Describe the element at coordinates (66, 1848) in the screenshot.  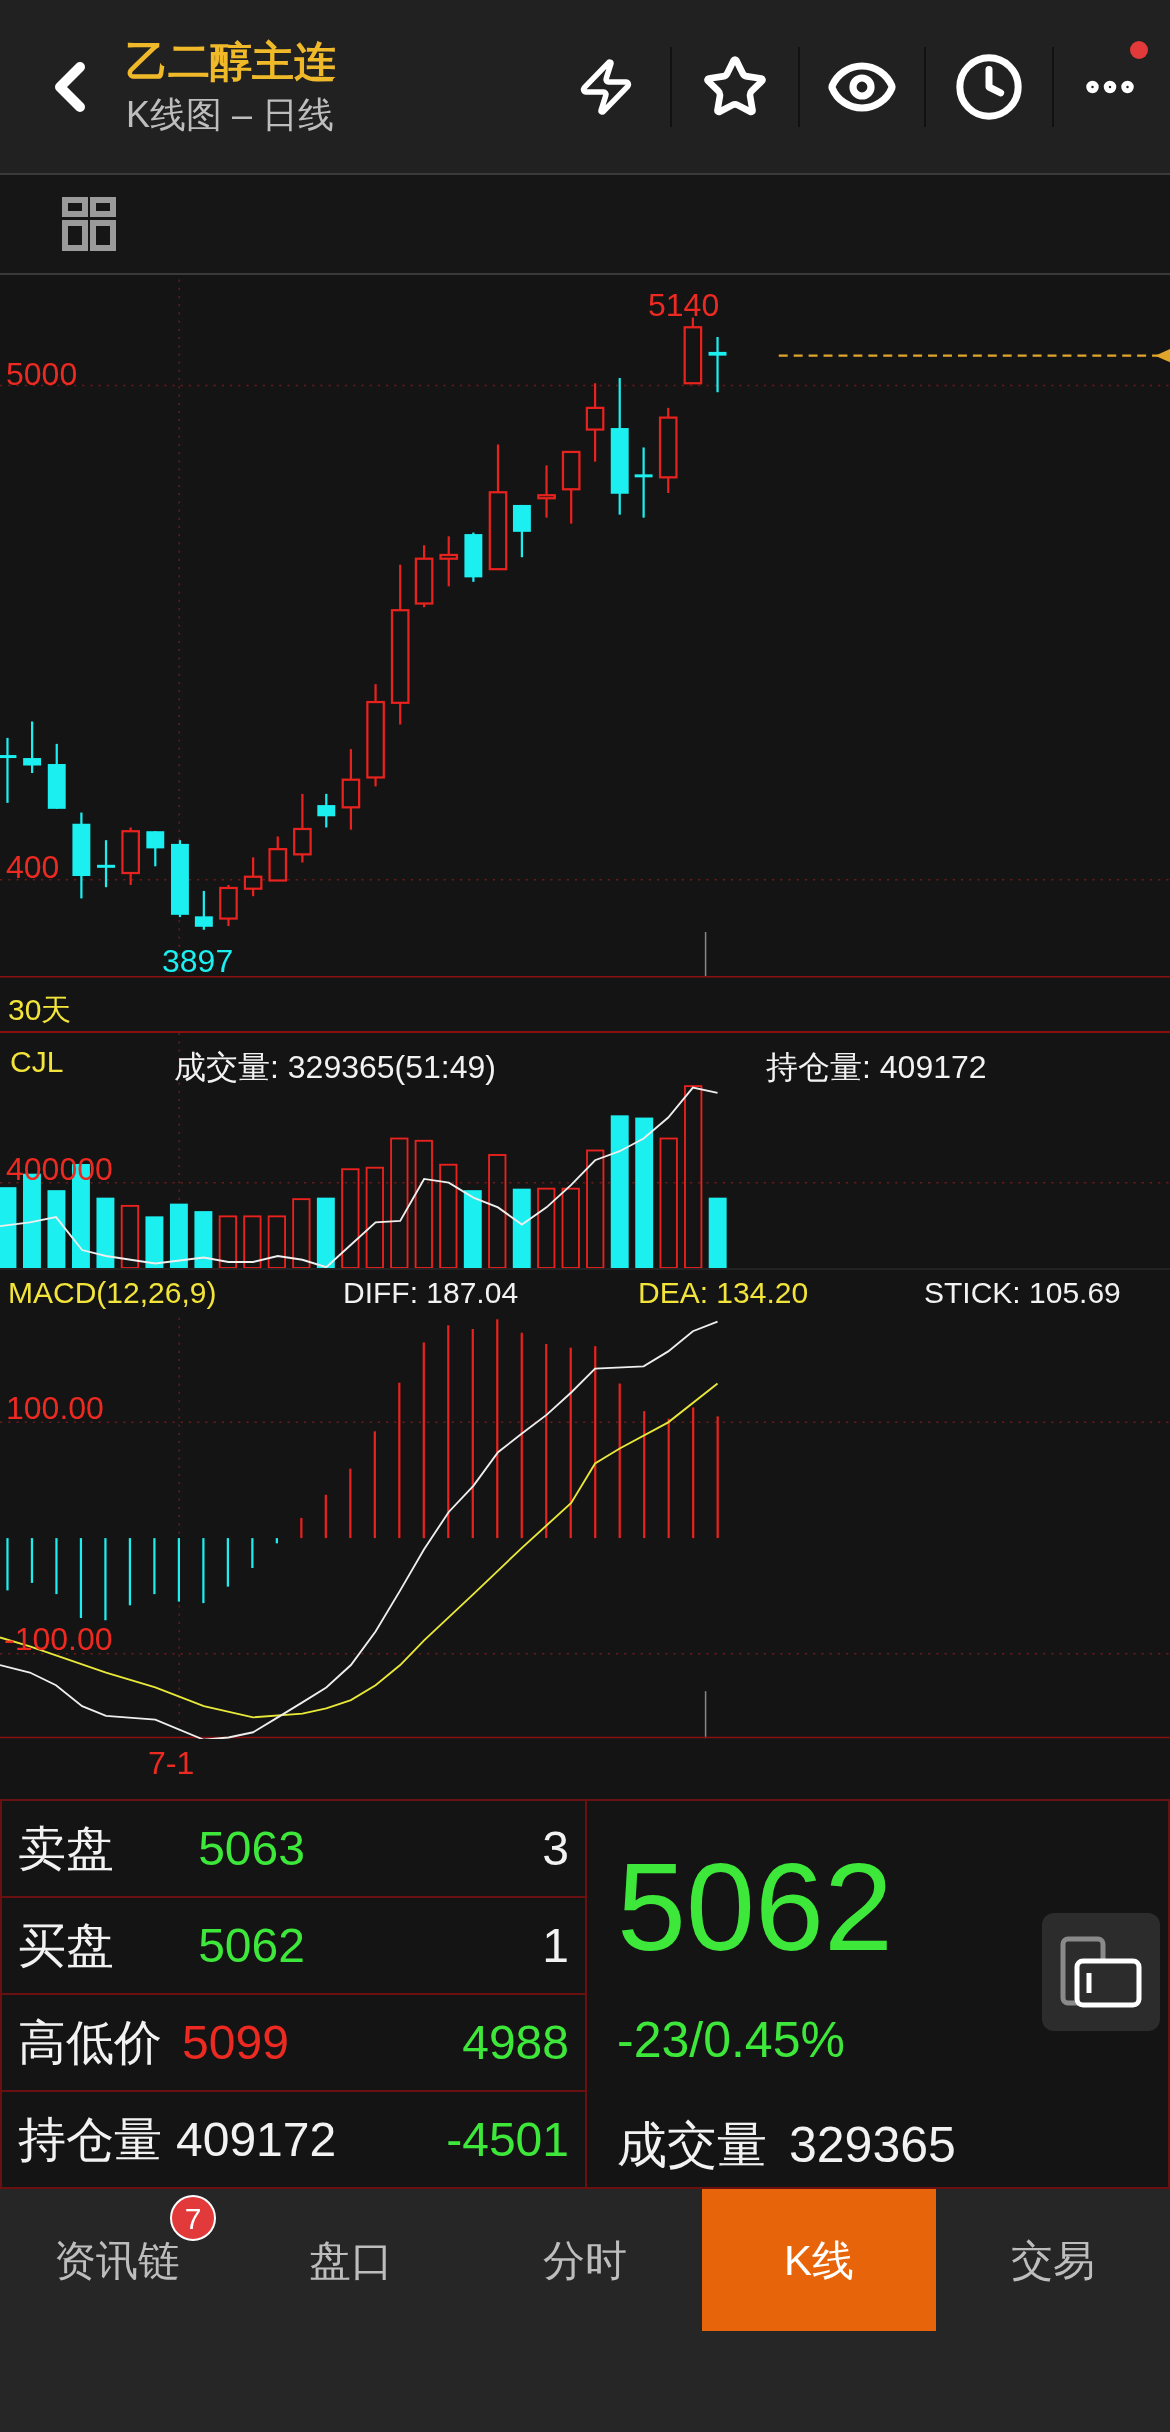
I see `quote-label: 卖盘` at that location.